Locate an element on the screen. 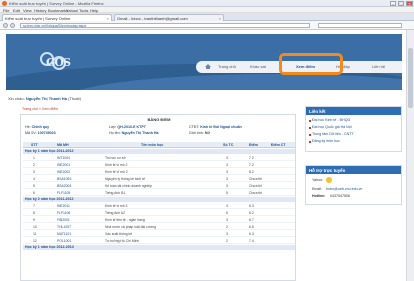 Image resolution: width=414 pixels, height=281 pixels. support-title: Hỗ trợ trực tuyến is located at coordinates (353, 170).